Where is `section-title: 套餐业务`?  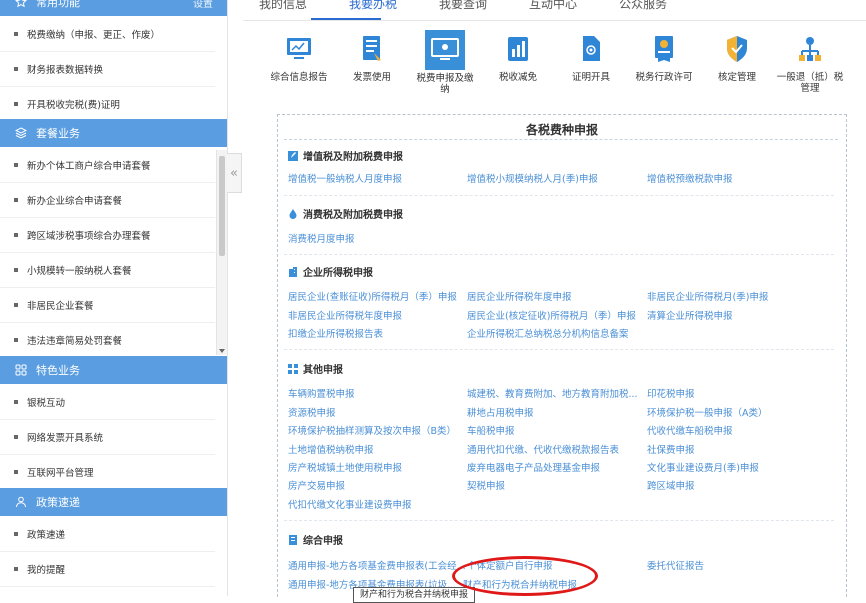 section-title: 套餐业务 is located at coordinates (58, 133).